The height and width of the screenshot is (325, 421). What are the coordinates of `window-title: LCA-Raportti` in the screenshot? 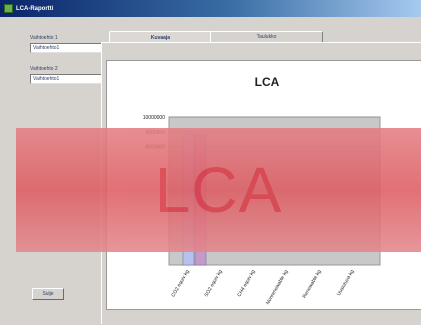 It's located at (35, 8).